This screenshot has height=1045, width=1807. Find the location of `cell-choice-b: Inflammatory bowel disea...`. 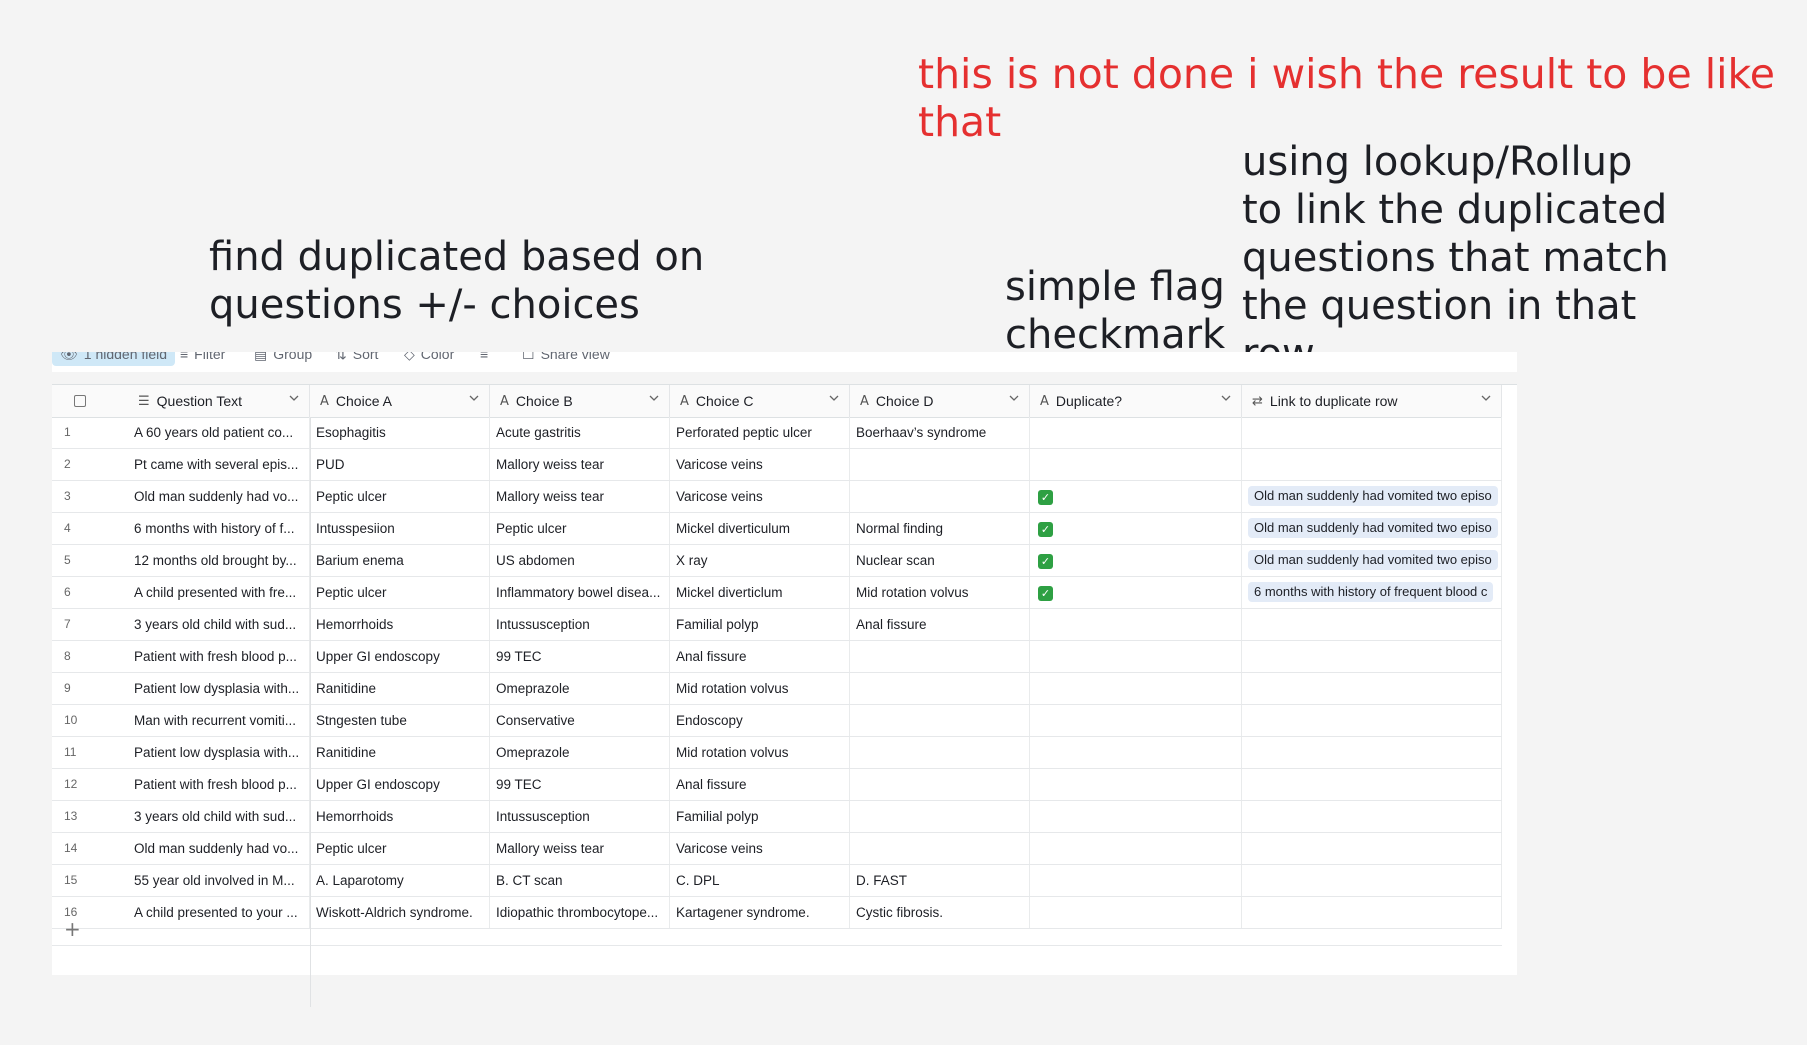

cell-choice-b: Inflammatory bowel disea... is located at coordinates (580, 592).